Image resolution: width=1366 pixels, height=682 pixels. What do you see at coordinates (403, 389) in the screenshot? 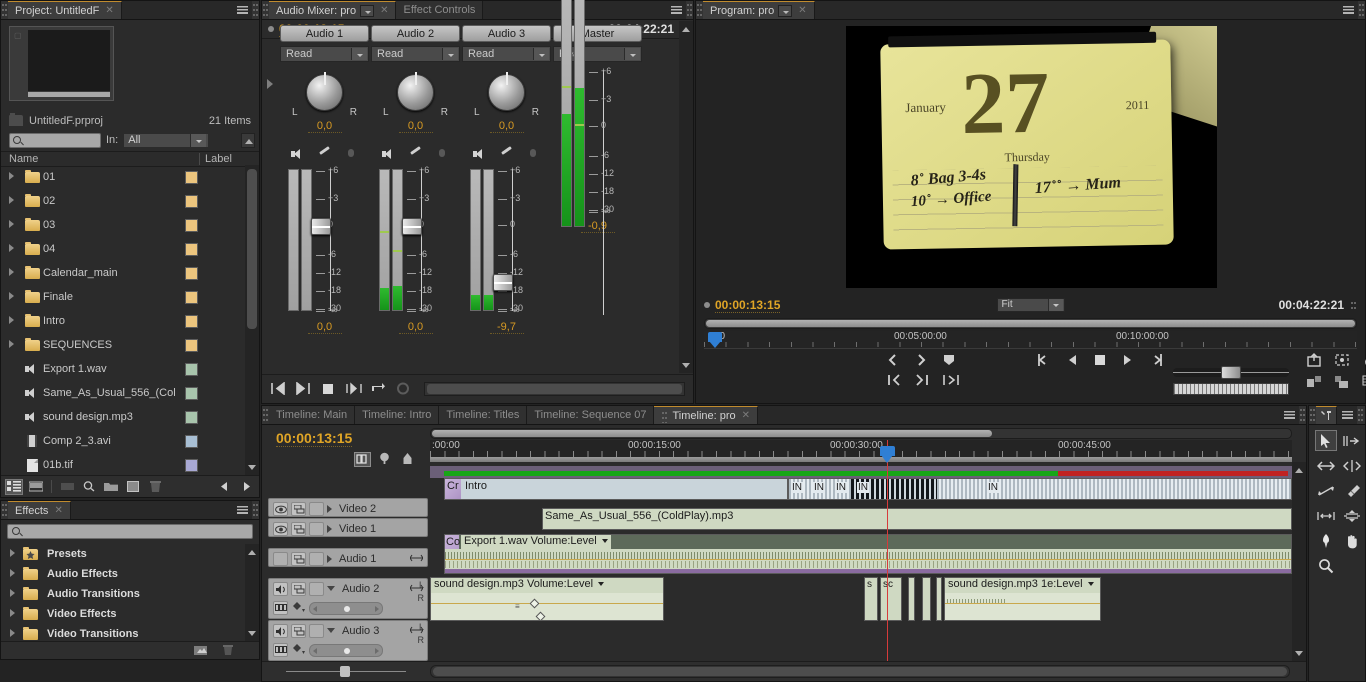
I see `record-button` at bounding box center [403, 389].